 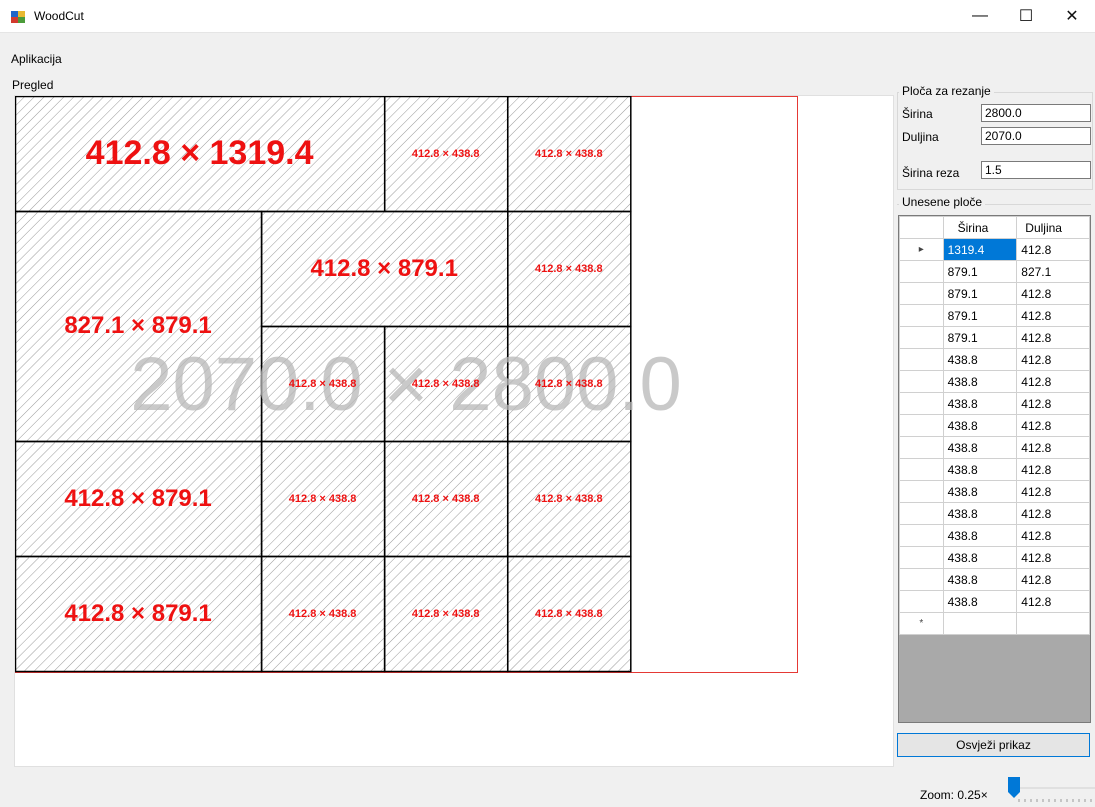 I want to click on maximize-button: ☐, so click(x=1026, y=16).